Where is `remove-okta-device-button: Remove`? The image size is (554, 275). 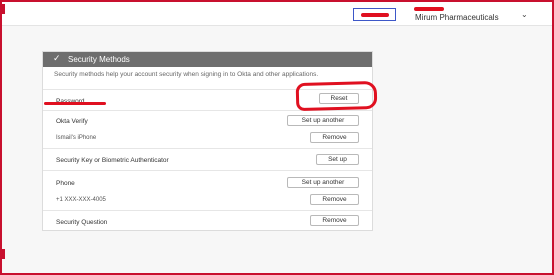 remove-okta-device-button: Remove is located at coordinates (334, 137).